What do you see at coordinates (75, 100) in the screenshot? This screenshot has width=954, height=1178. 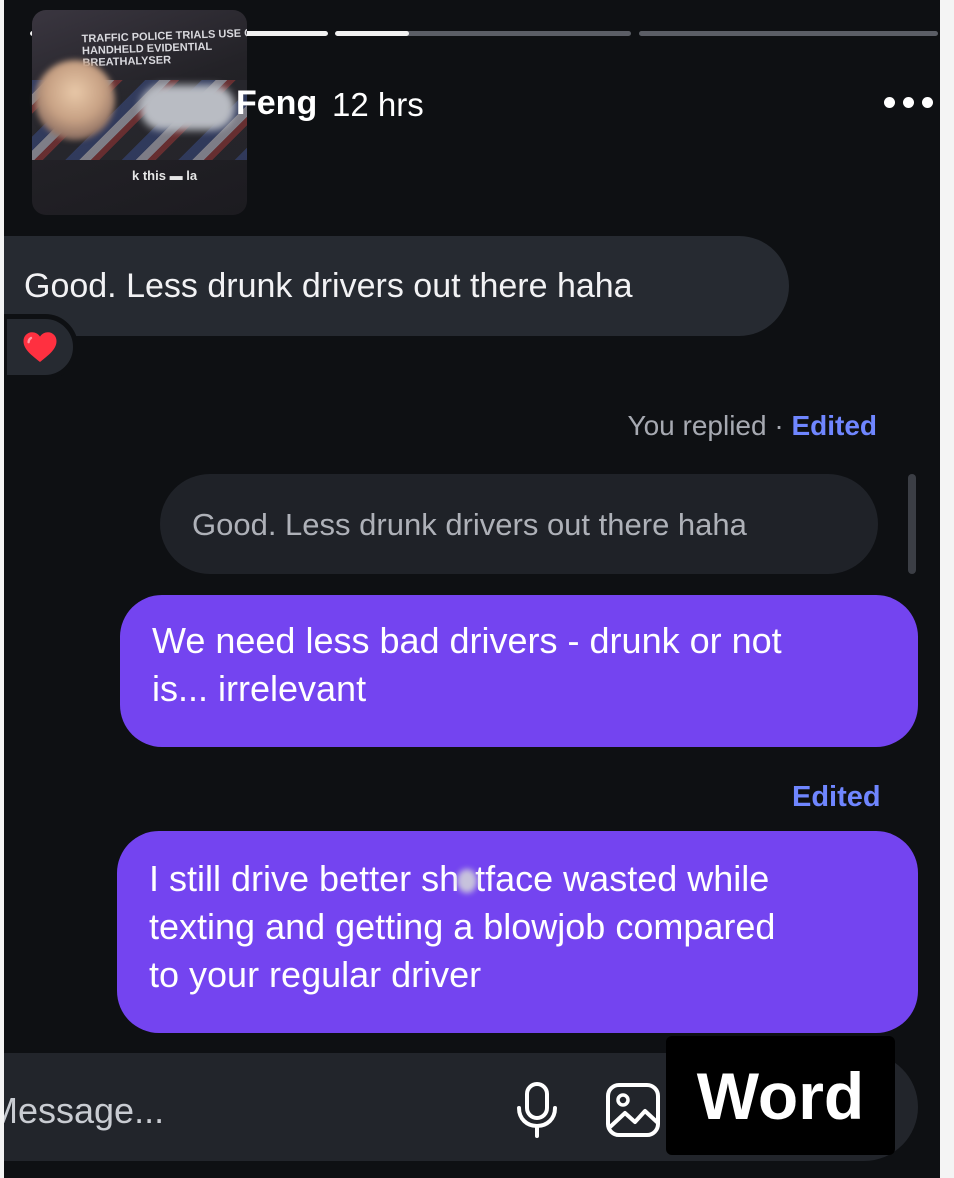 I see `avatar` at bounding box center [75, 100].